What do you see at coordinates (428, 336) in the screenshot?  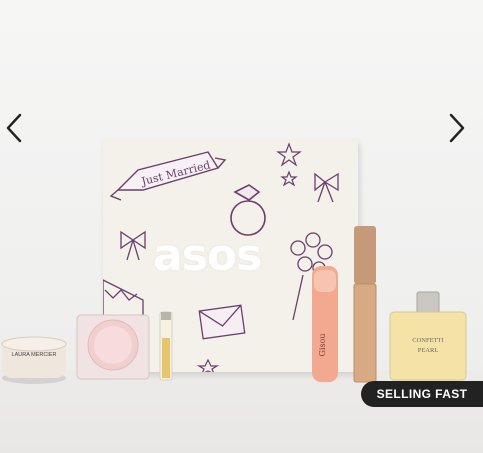 I see `perfume-bottle: CONFETTI PEARL` at bounding box center [428, 336].